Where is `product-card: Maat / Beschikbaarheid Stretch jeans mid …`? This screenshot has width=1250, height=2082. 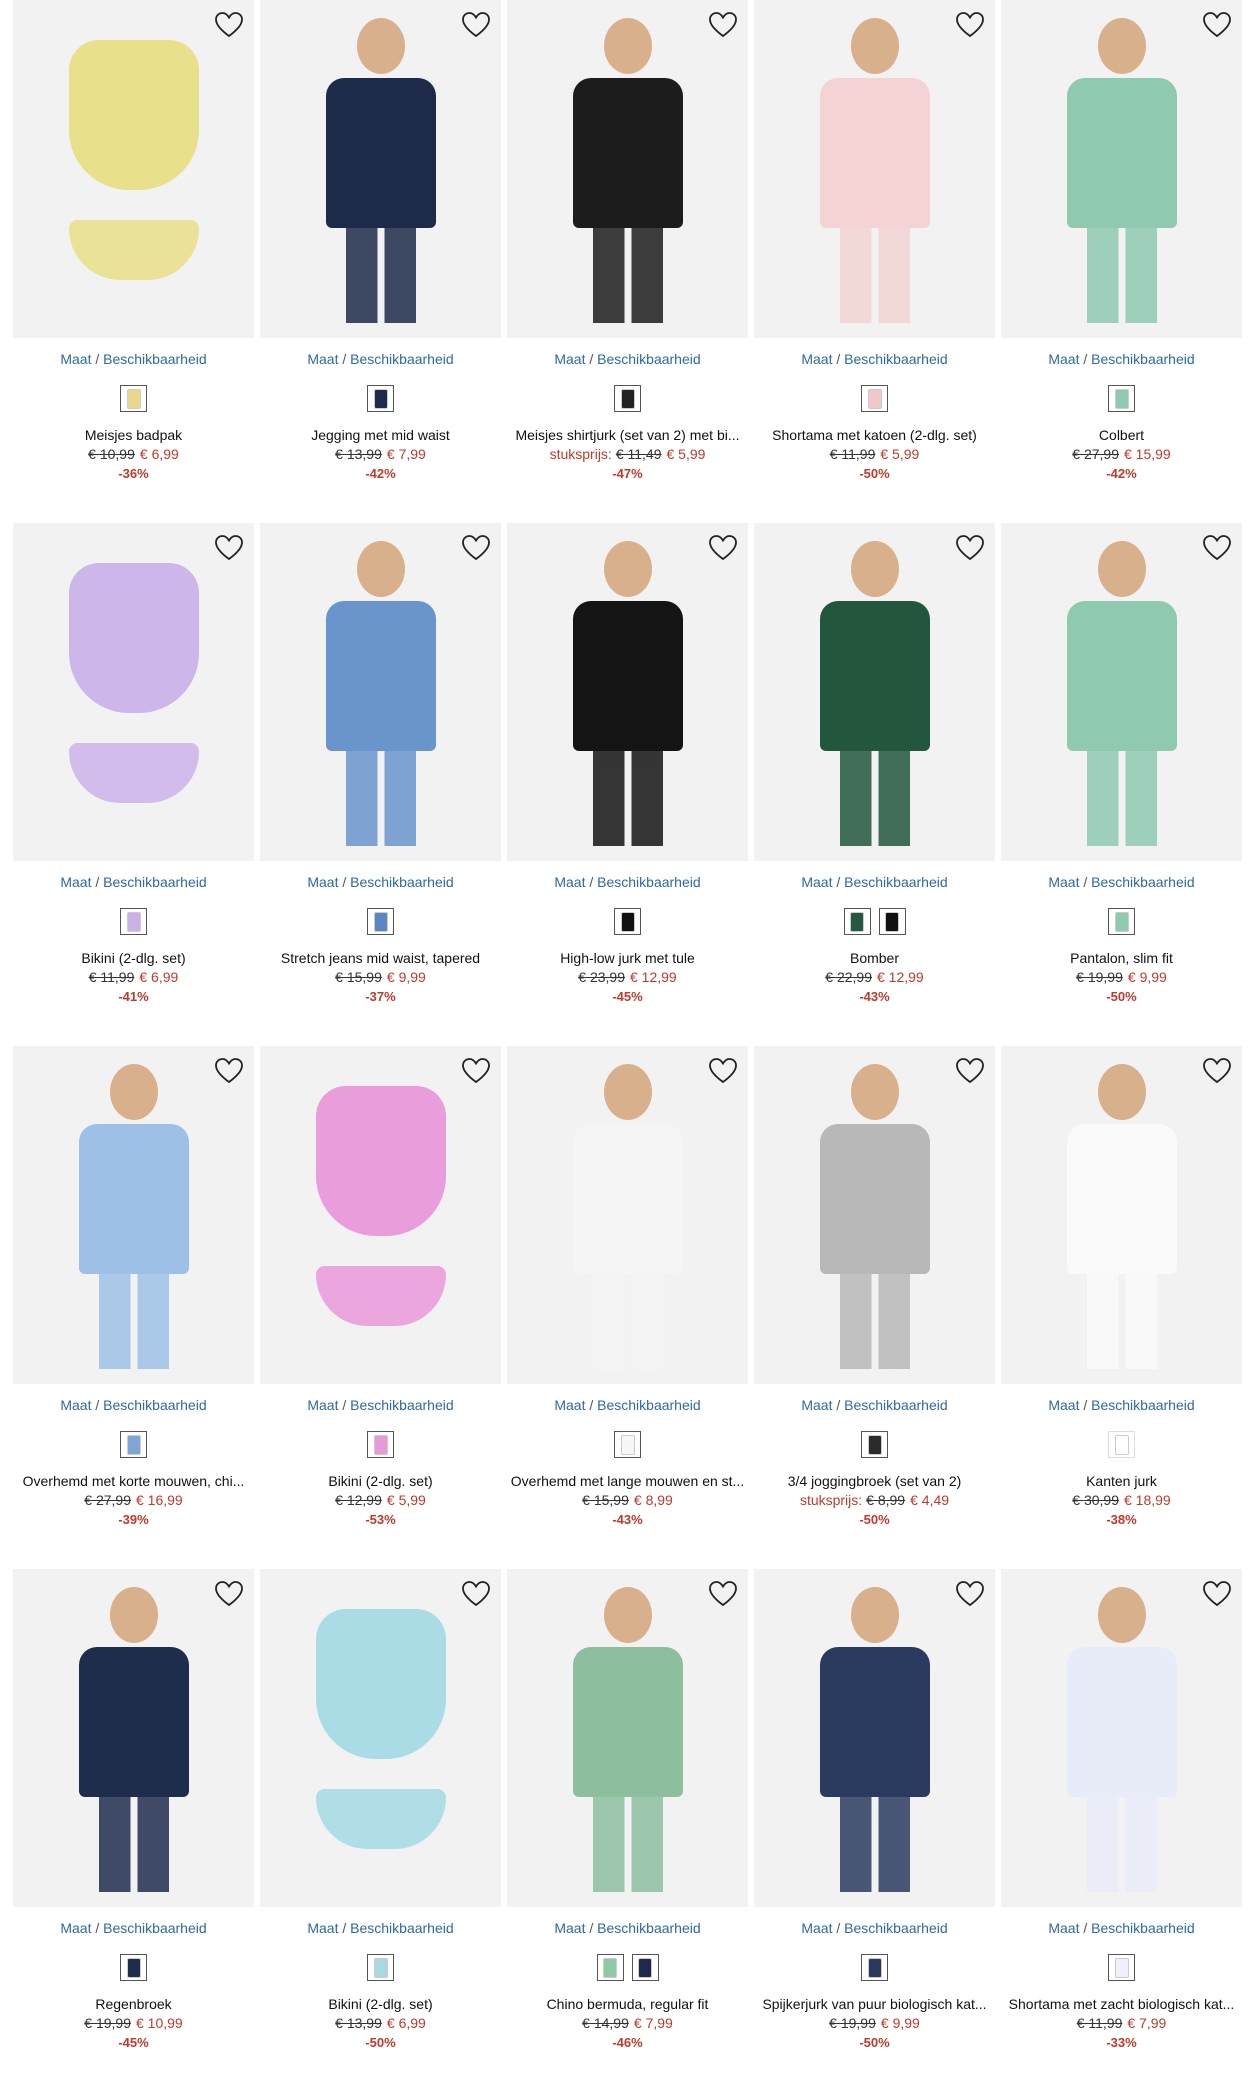 product-card: Maat / Beschikbaarheid Stretch jeans mid … is located at coordinates (380, 765).